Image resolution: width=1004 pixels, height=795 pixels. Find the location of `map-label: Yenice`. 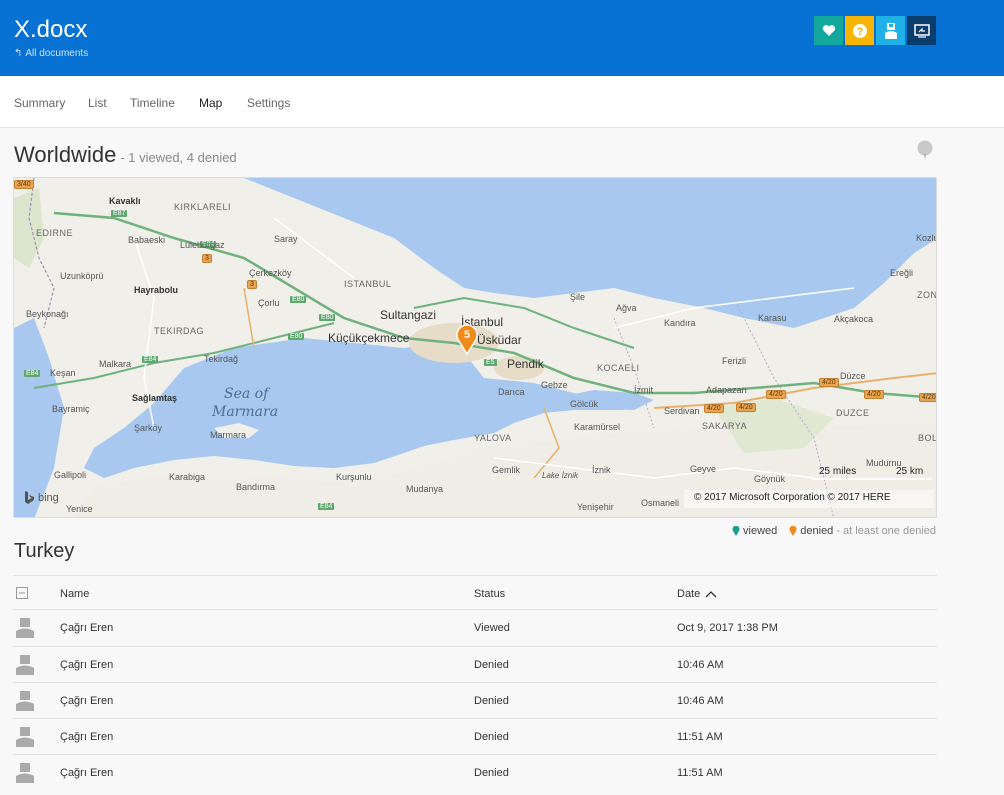

map-label: Yenice is located at coordinates (79, 509).